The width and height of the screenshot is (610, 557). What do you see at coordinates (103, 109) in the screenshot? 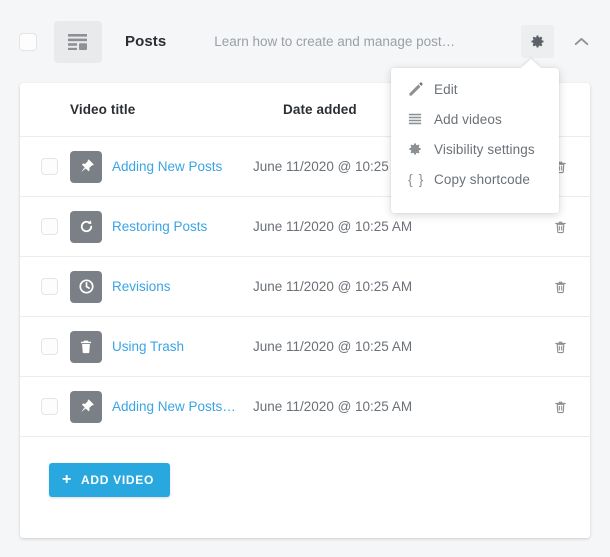
I see `column-header-video-title: Video title` at bounding box center [103, 109].